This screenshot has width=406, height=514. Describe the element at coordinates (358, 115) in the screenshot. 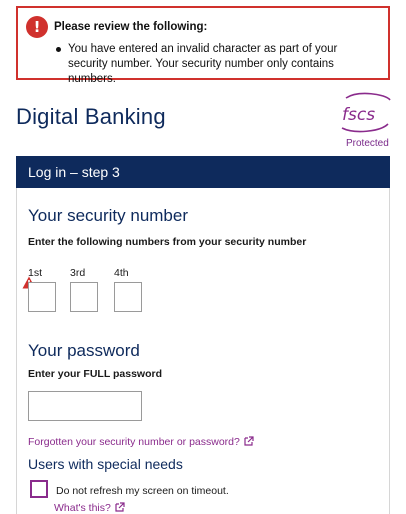

I see `fscs-logo-text: fscs` at that location.